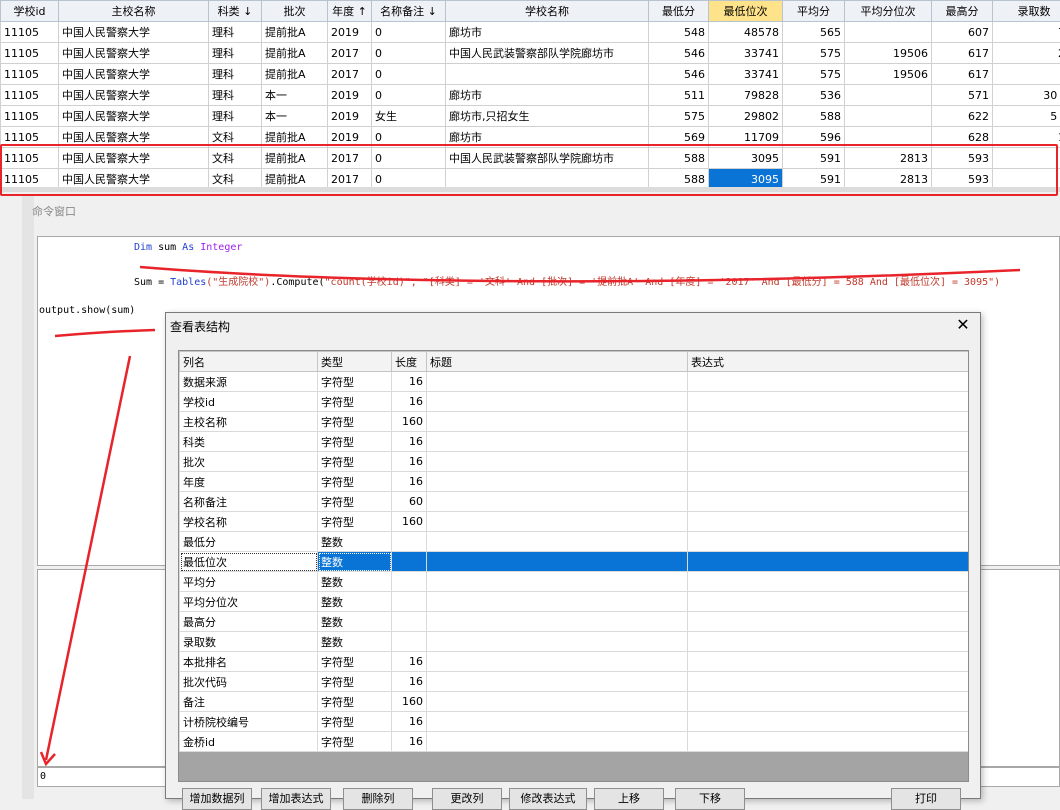  What do you see at coordinates (249, 642) in the screenshot?
I see `field-cell: 录取数` at bounding box center [249, 642].